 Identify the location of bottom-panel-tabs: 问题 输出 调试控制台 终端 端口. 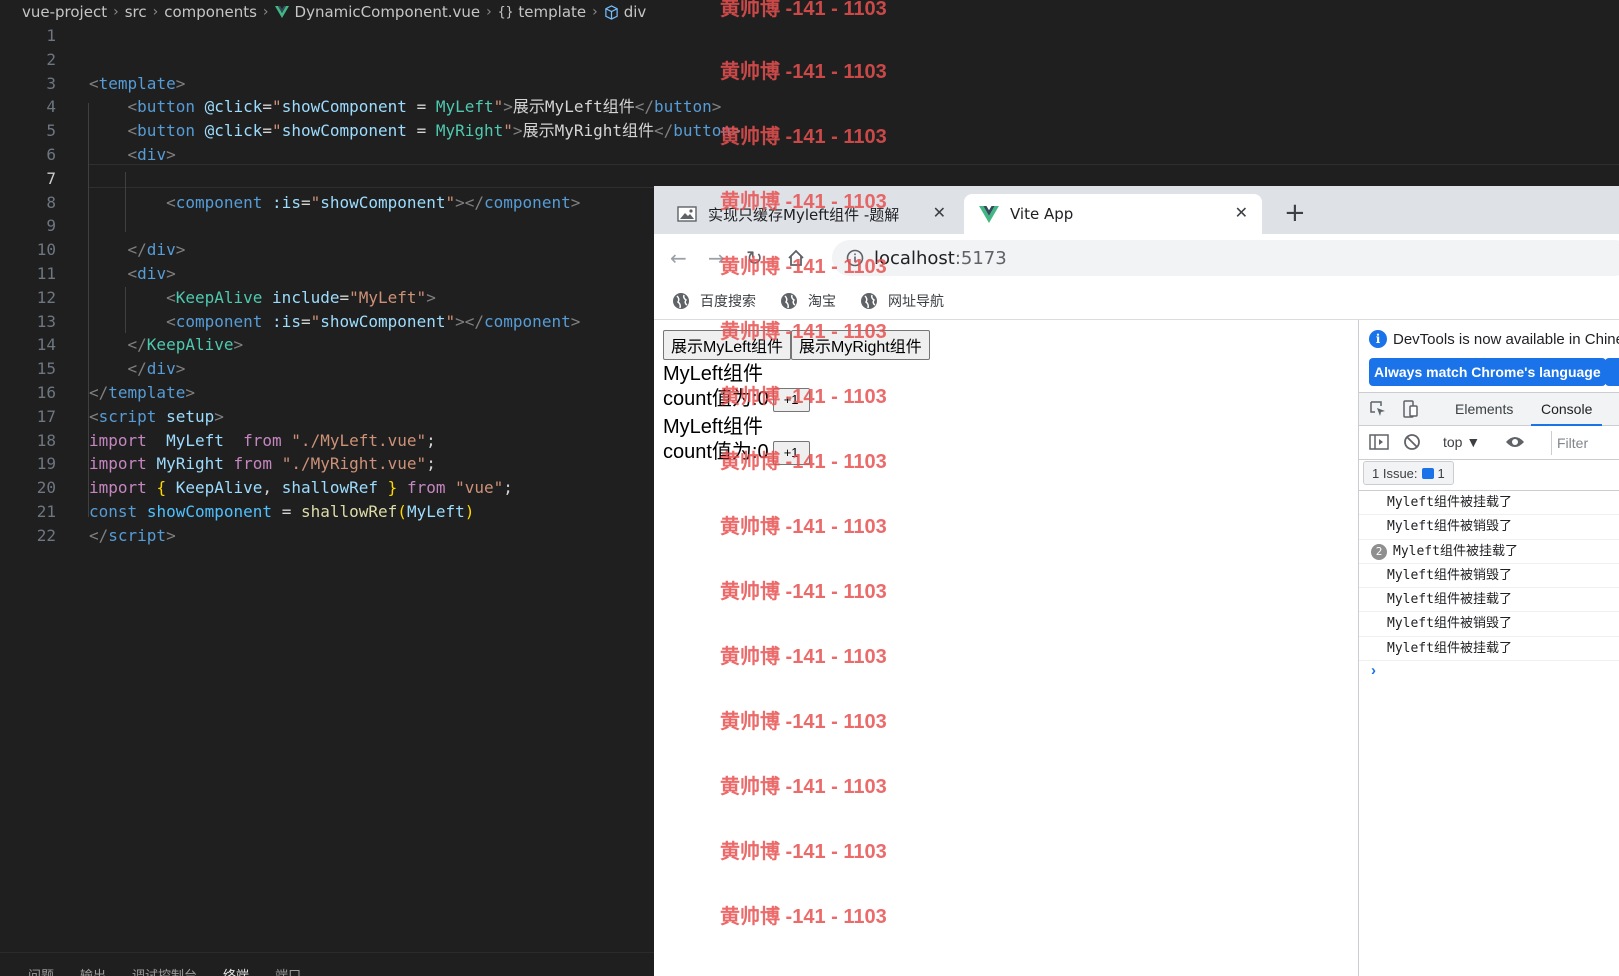
(330, 964).